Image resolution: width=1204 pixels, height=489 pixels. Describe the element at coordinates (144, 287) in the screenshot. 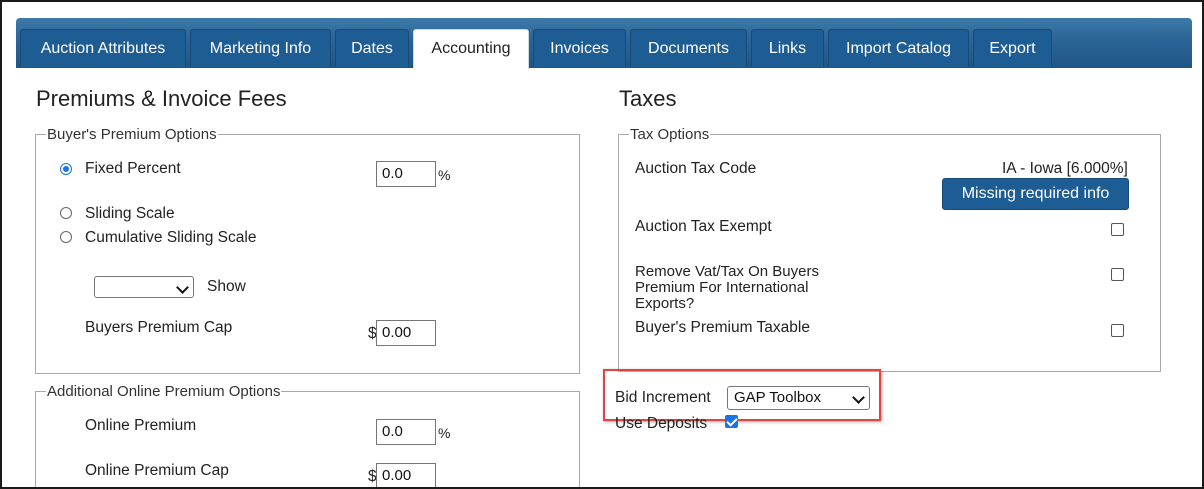

I see `sliding-scale-select` at that location.